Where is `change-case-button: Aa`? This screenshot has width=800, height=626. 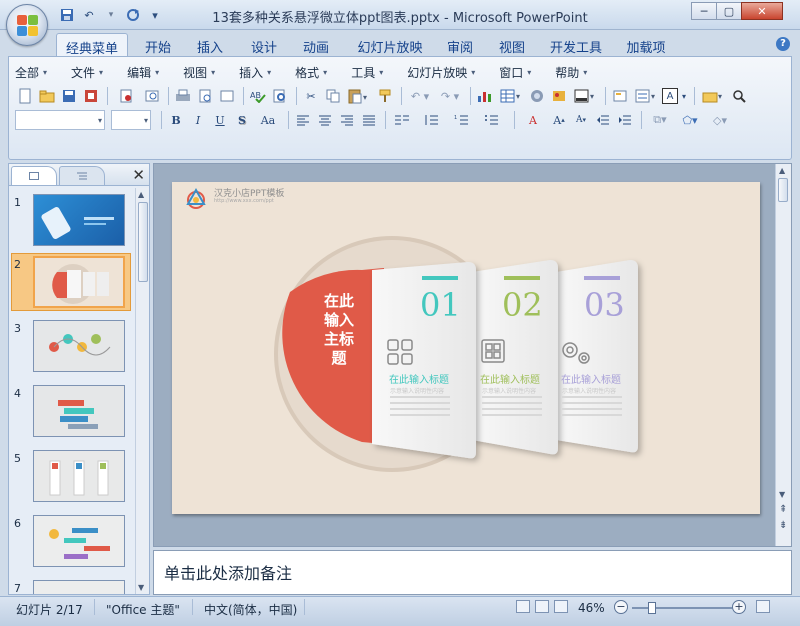
change-case-button: Aa is located at coordinates (268, 120).